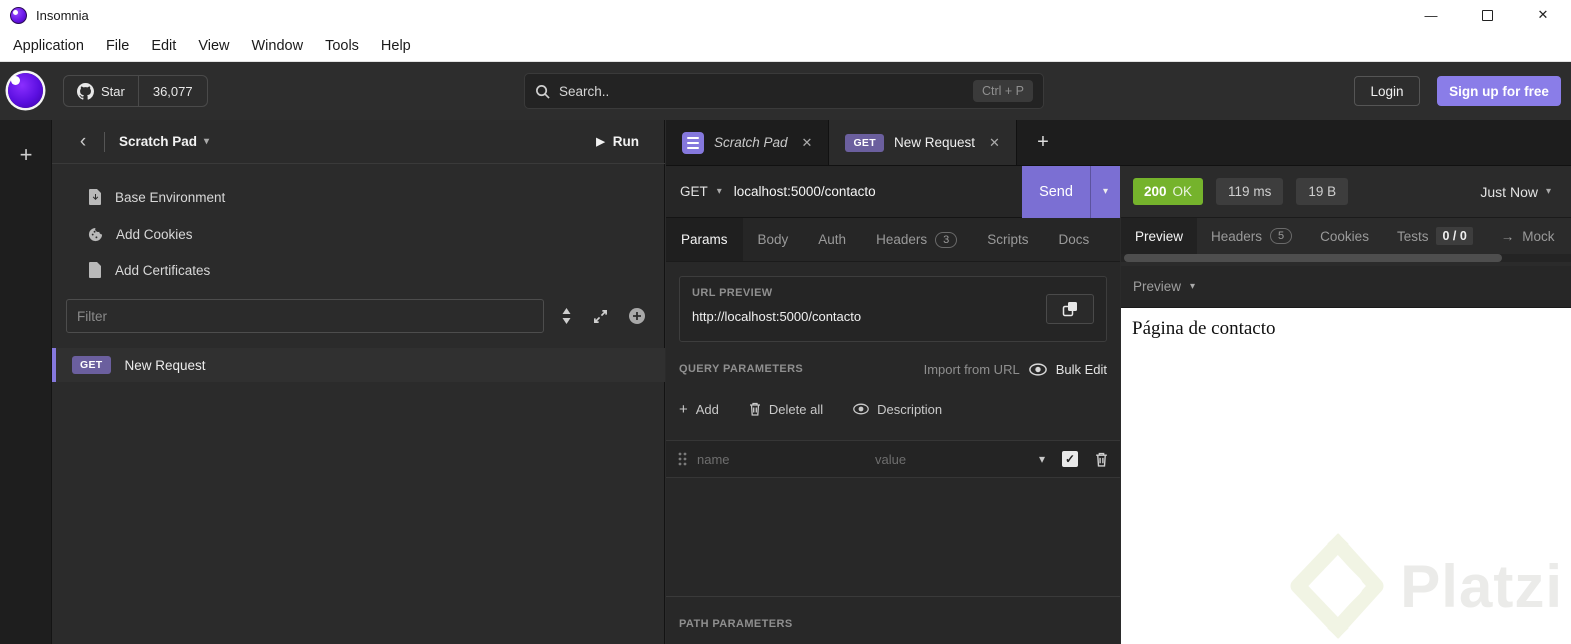  I want to click on tab-response-headers: Headers 5, so click(1251, 236).